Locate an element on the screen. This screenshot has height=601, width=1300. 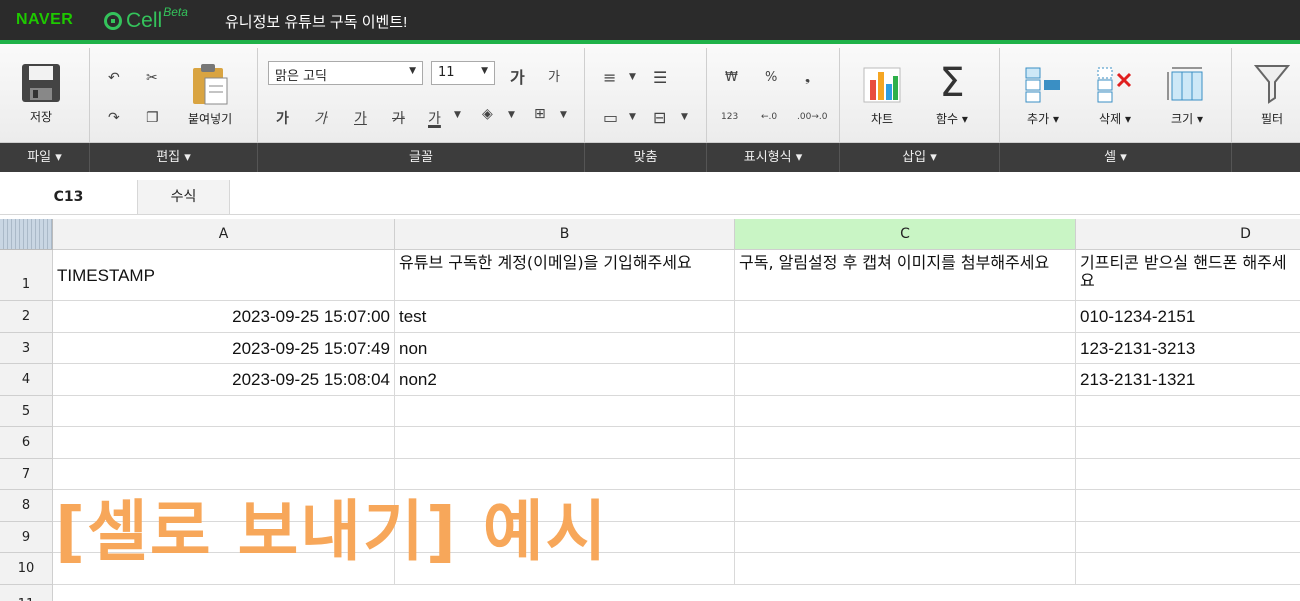
function-button: Σ 함수 ▾ is located at coordinates (952, 94).